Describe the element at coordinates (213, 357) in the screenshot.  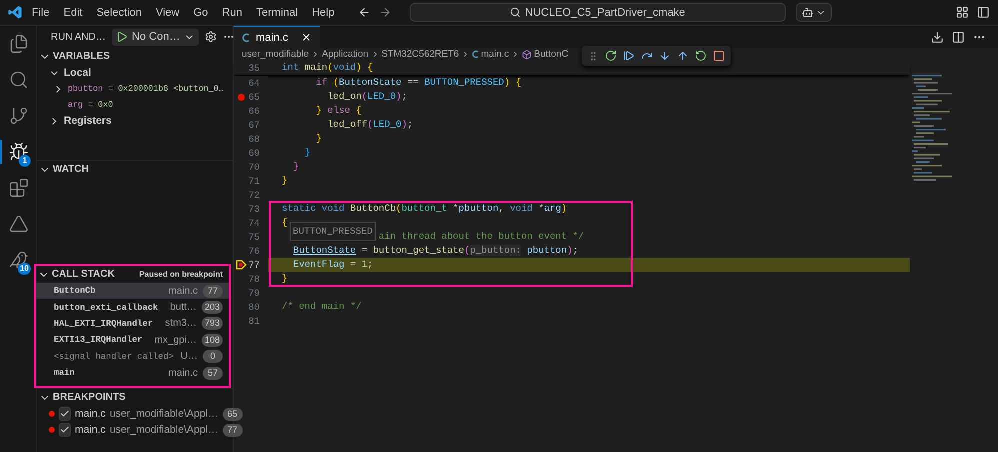
I see `line-count-badge: 0` at that location.